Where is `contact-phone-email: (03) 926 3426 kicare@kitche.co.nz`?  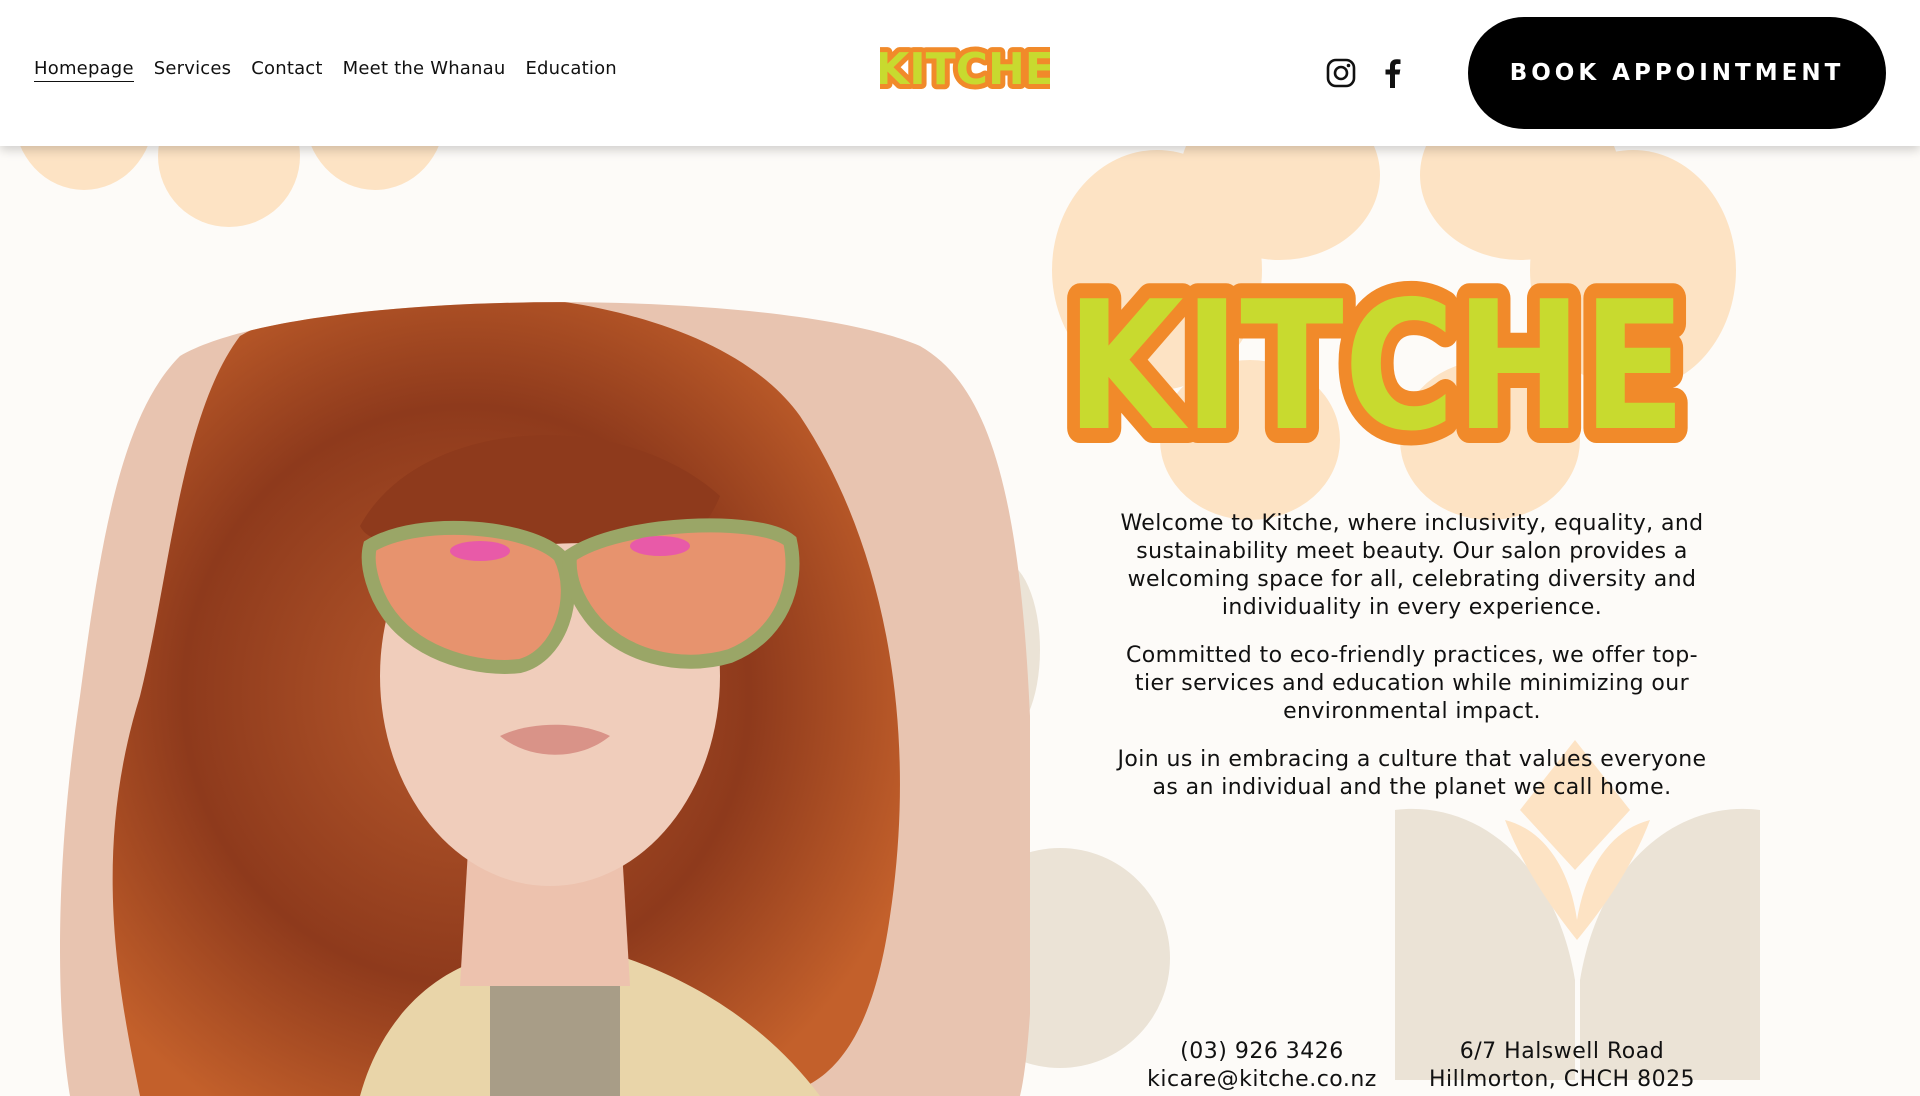
contact-phone-email: (03) 926 3426 kicare@kitche.co.nz is located at coordinates (1262, 1066).